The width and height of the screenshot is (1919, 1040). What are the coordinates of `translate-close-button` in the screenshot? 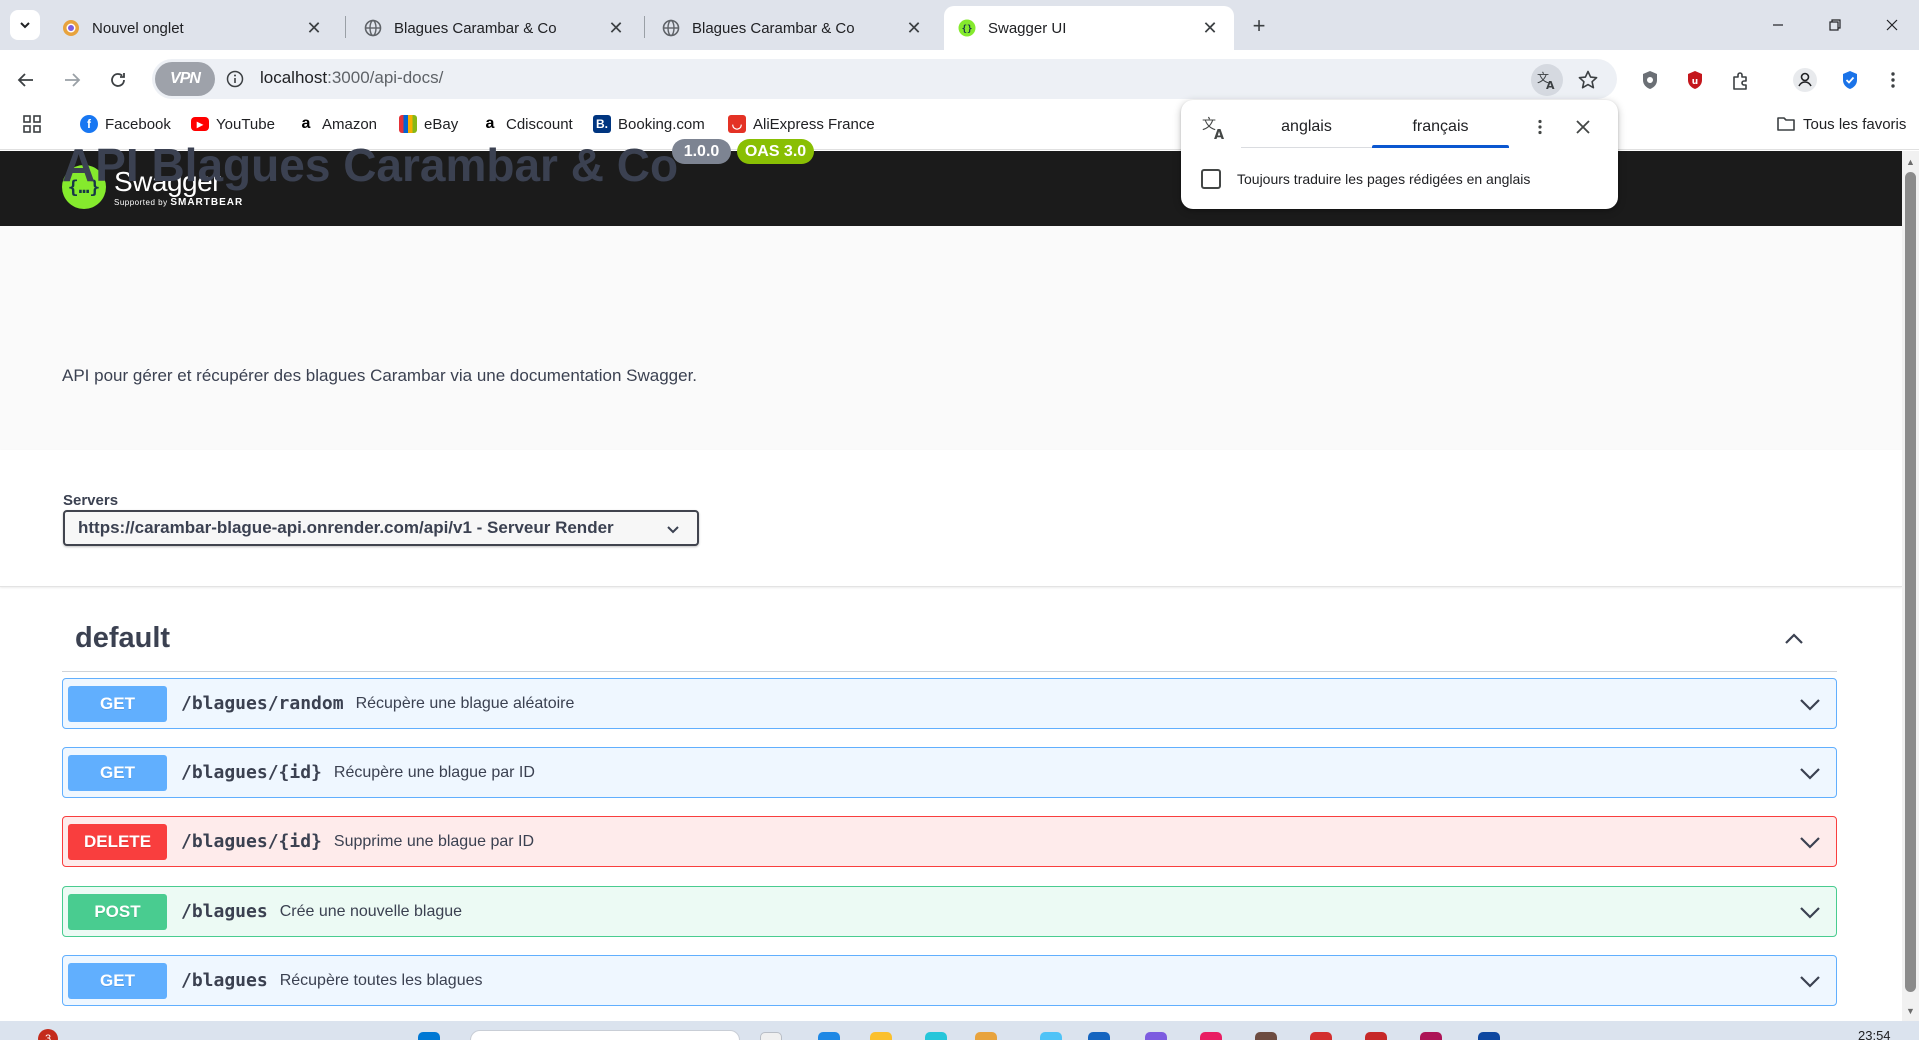 It's located at (1583, 127).